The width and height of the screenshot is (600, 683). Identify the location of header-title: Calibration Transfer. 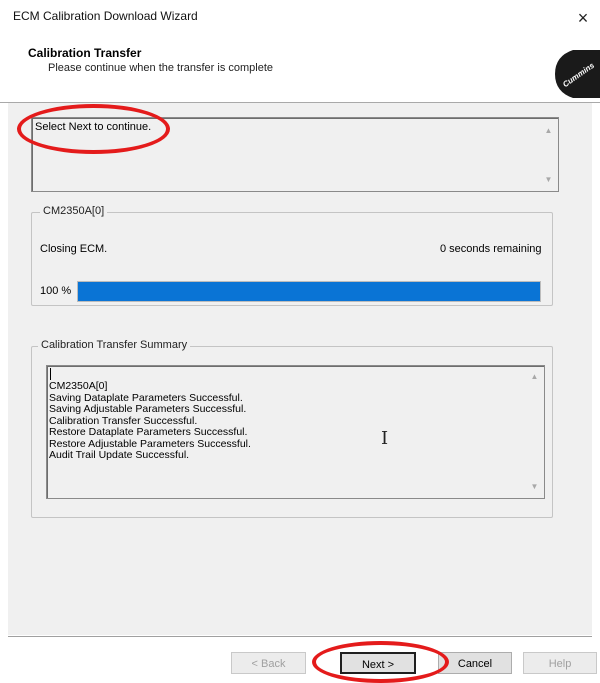
(85, 53).